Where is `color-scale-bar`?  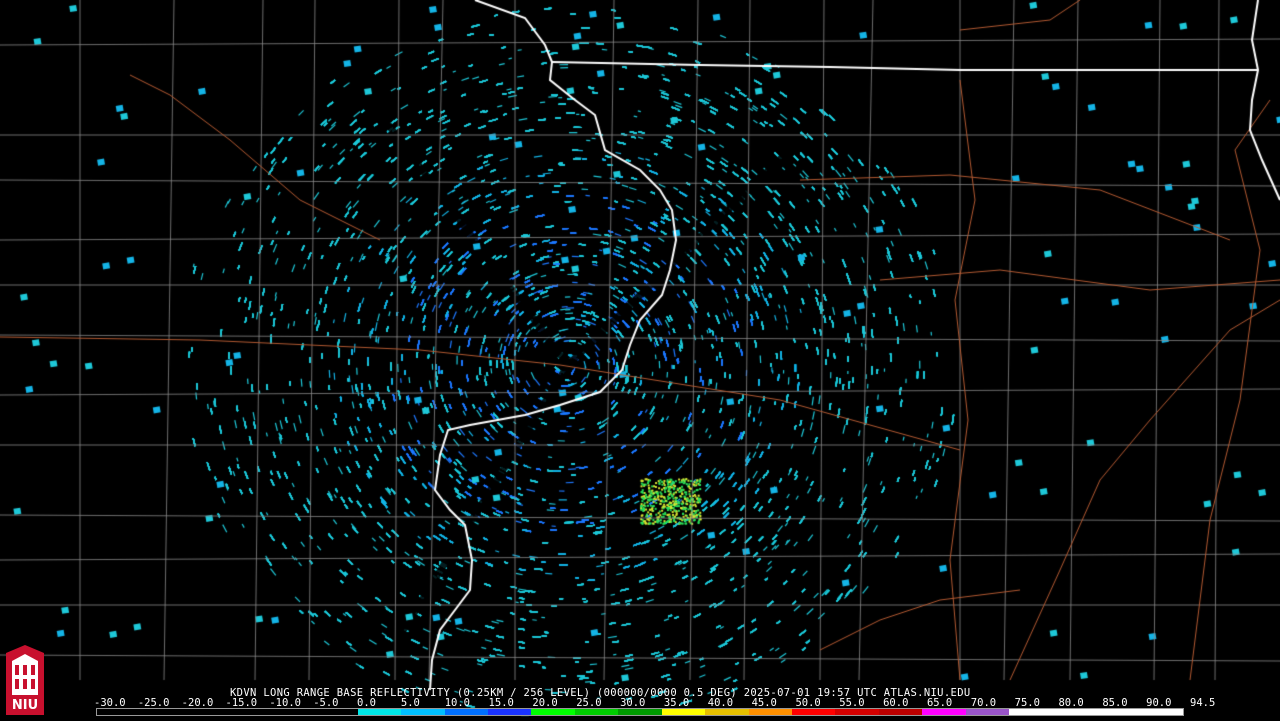 color-scale-bar is located at coordinates (640, 712).